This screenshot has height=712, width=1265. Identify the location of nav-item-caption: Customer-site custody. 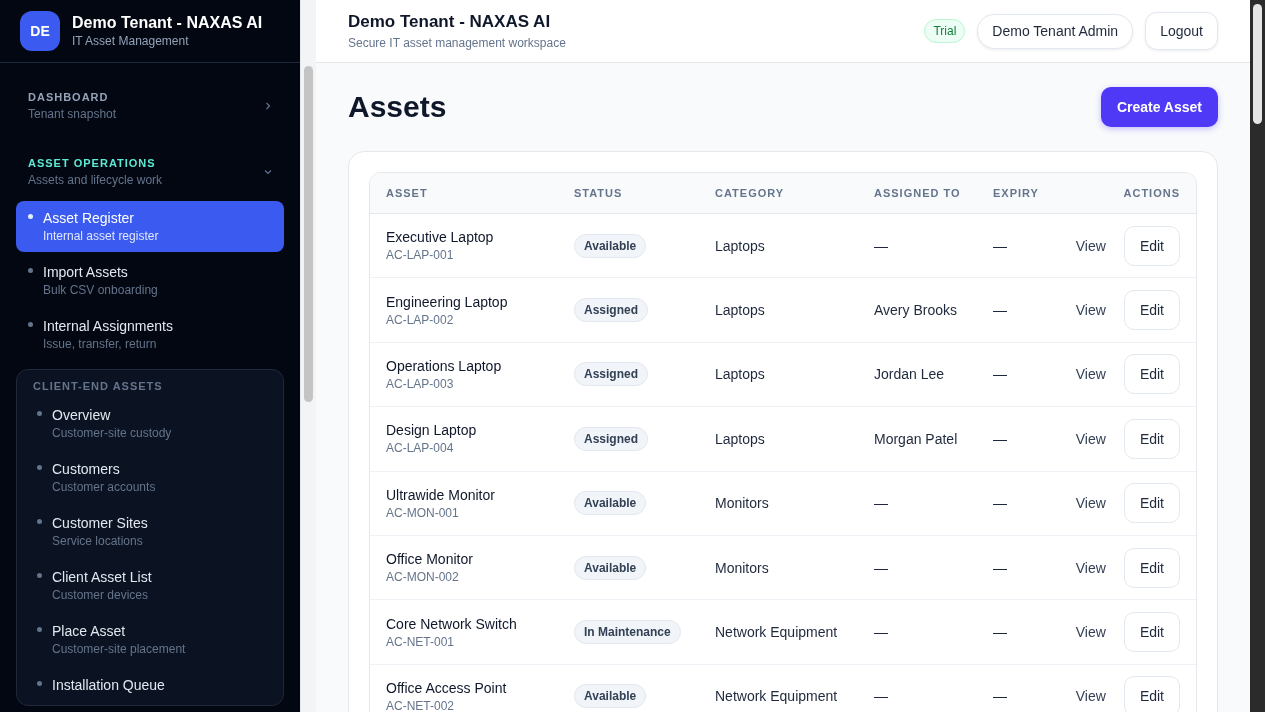
(112, 433).